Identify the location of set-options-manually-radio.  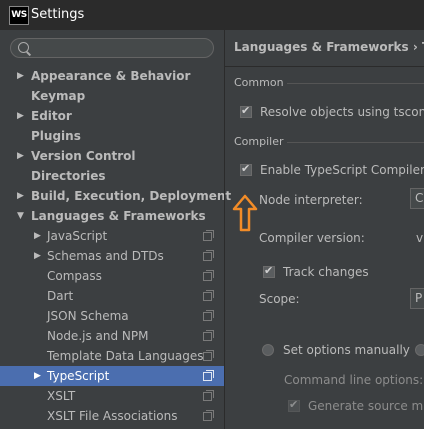
(268, 350).